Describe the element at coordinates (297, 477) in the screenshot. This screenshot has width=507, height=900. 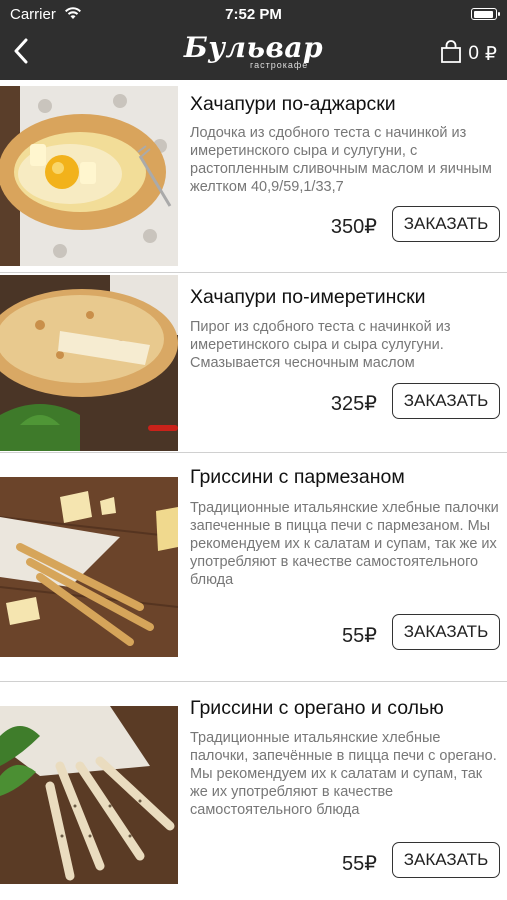
I see `product-title: Гриссини с пармезаном` at that location.